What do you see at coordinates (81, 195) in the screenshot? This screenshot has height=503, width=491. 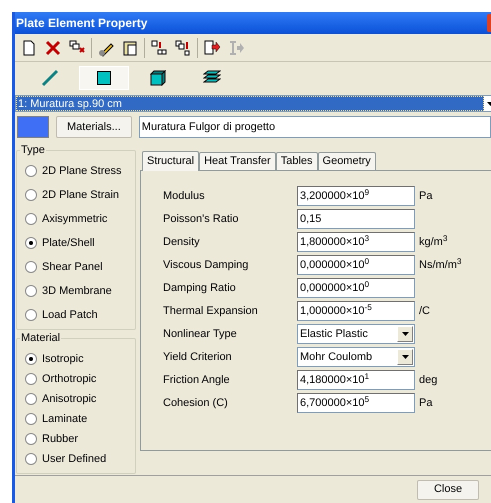 I see `radio-label: 2D Plane Strain` at bounding box center [81, 195].